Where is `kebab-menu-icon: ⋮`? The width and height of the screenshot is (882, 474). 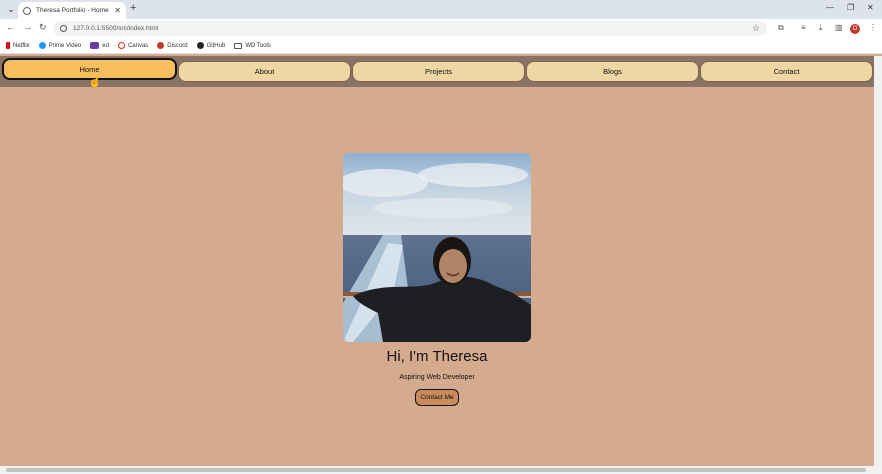 kebab-menu-icon: ⋮ is located at coordinates (873, 27).